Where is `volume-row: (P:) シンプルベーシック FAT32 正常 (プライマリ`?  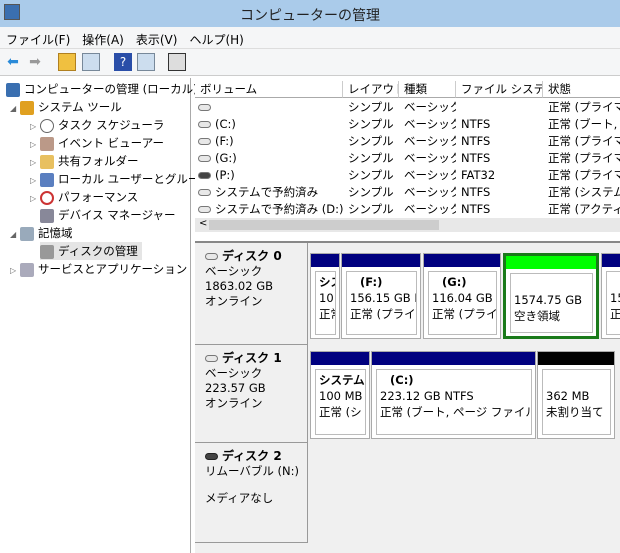 volume-row: (P:) シンプルベーシック FAT32 正常 (プライマリ is located at coordinates (407, 175).